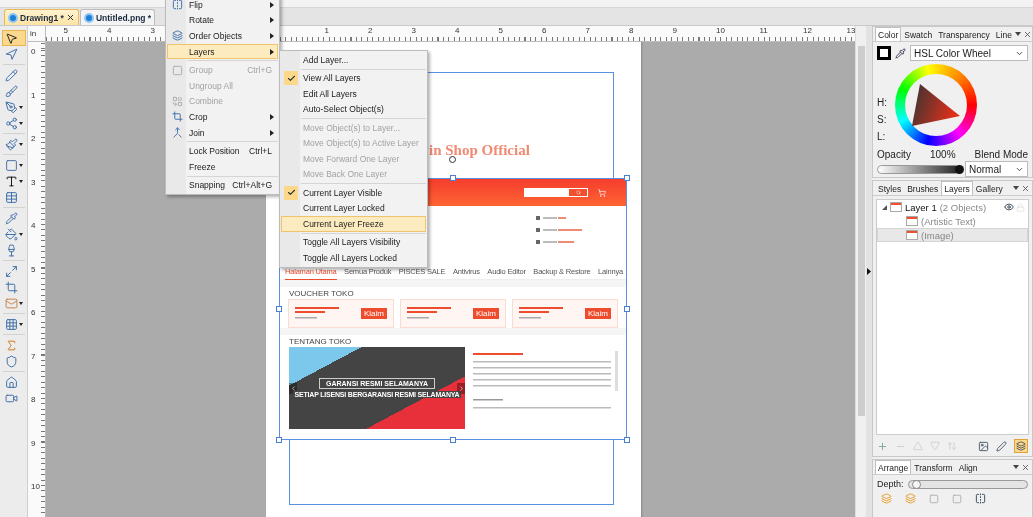  What do you see at coordinates (33, 313) in the screenshot?
I see `ruler-number: 6` at bounding box center [33, 313].